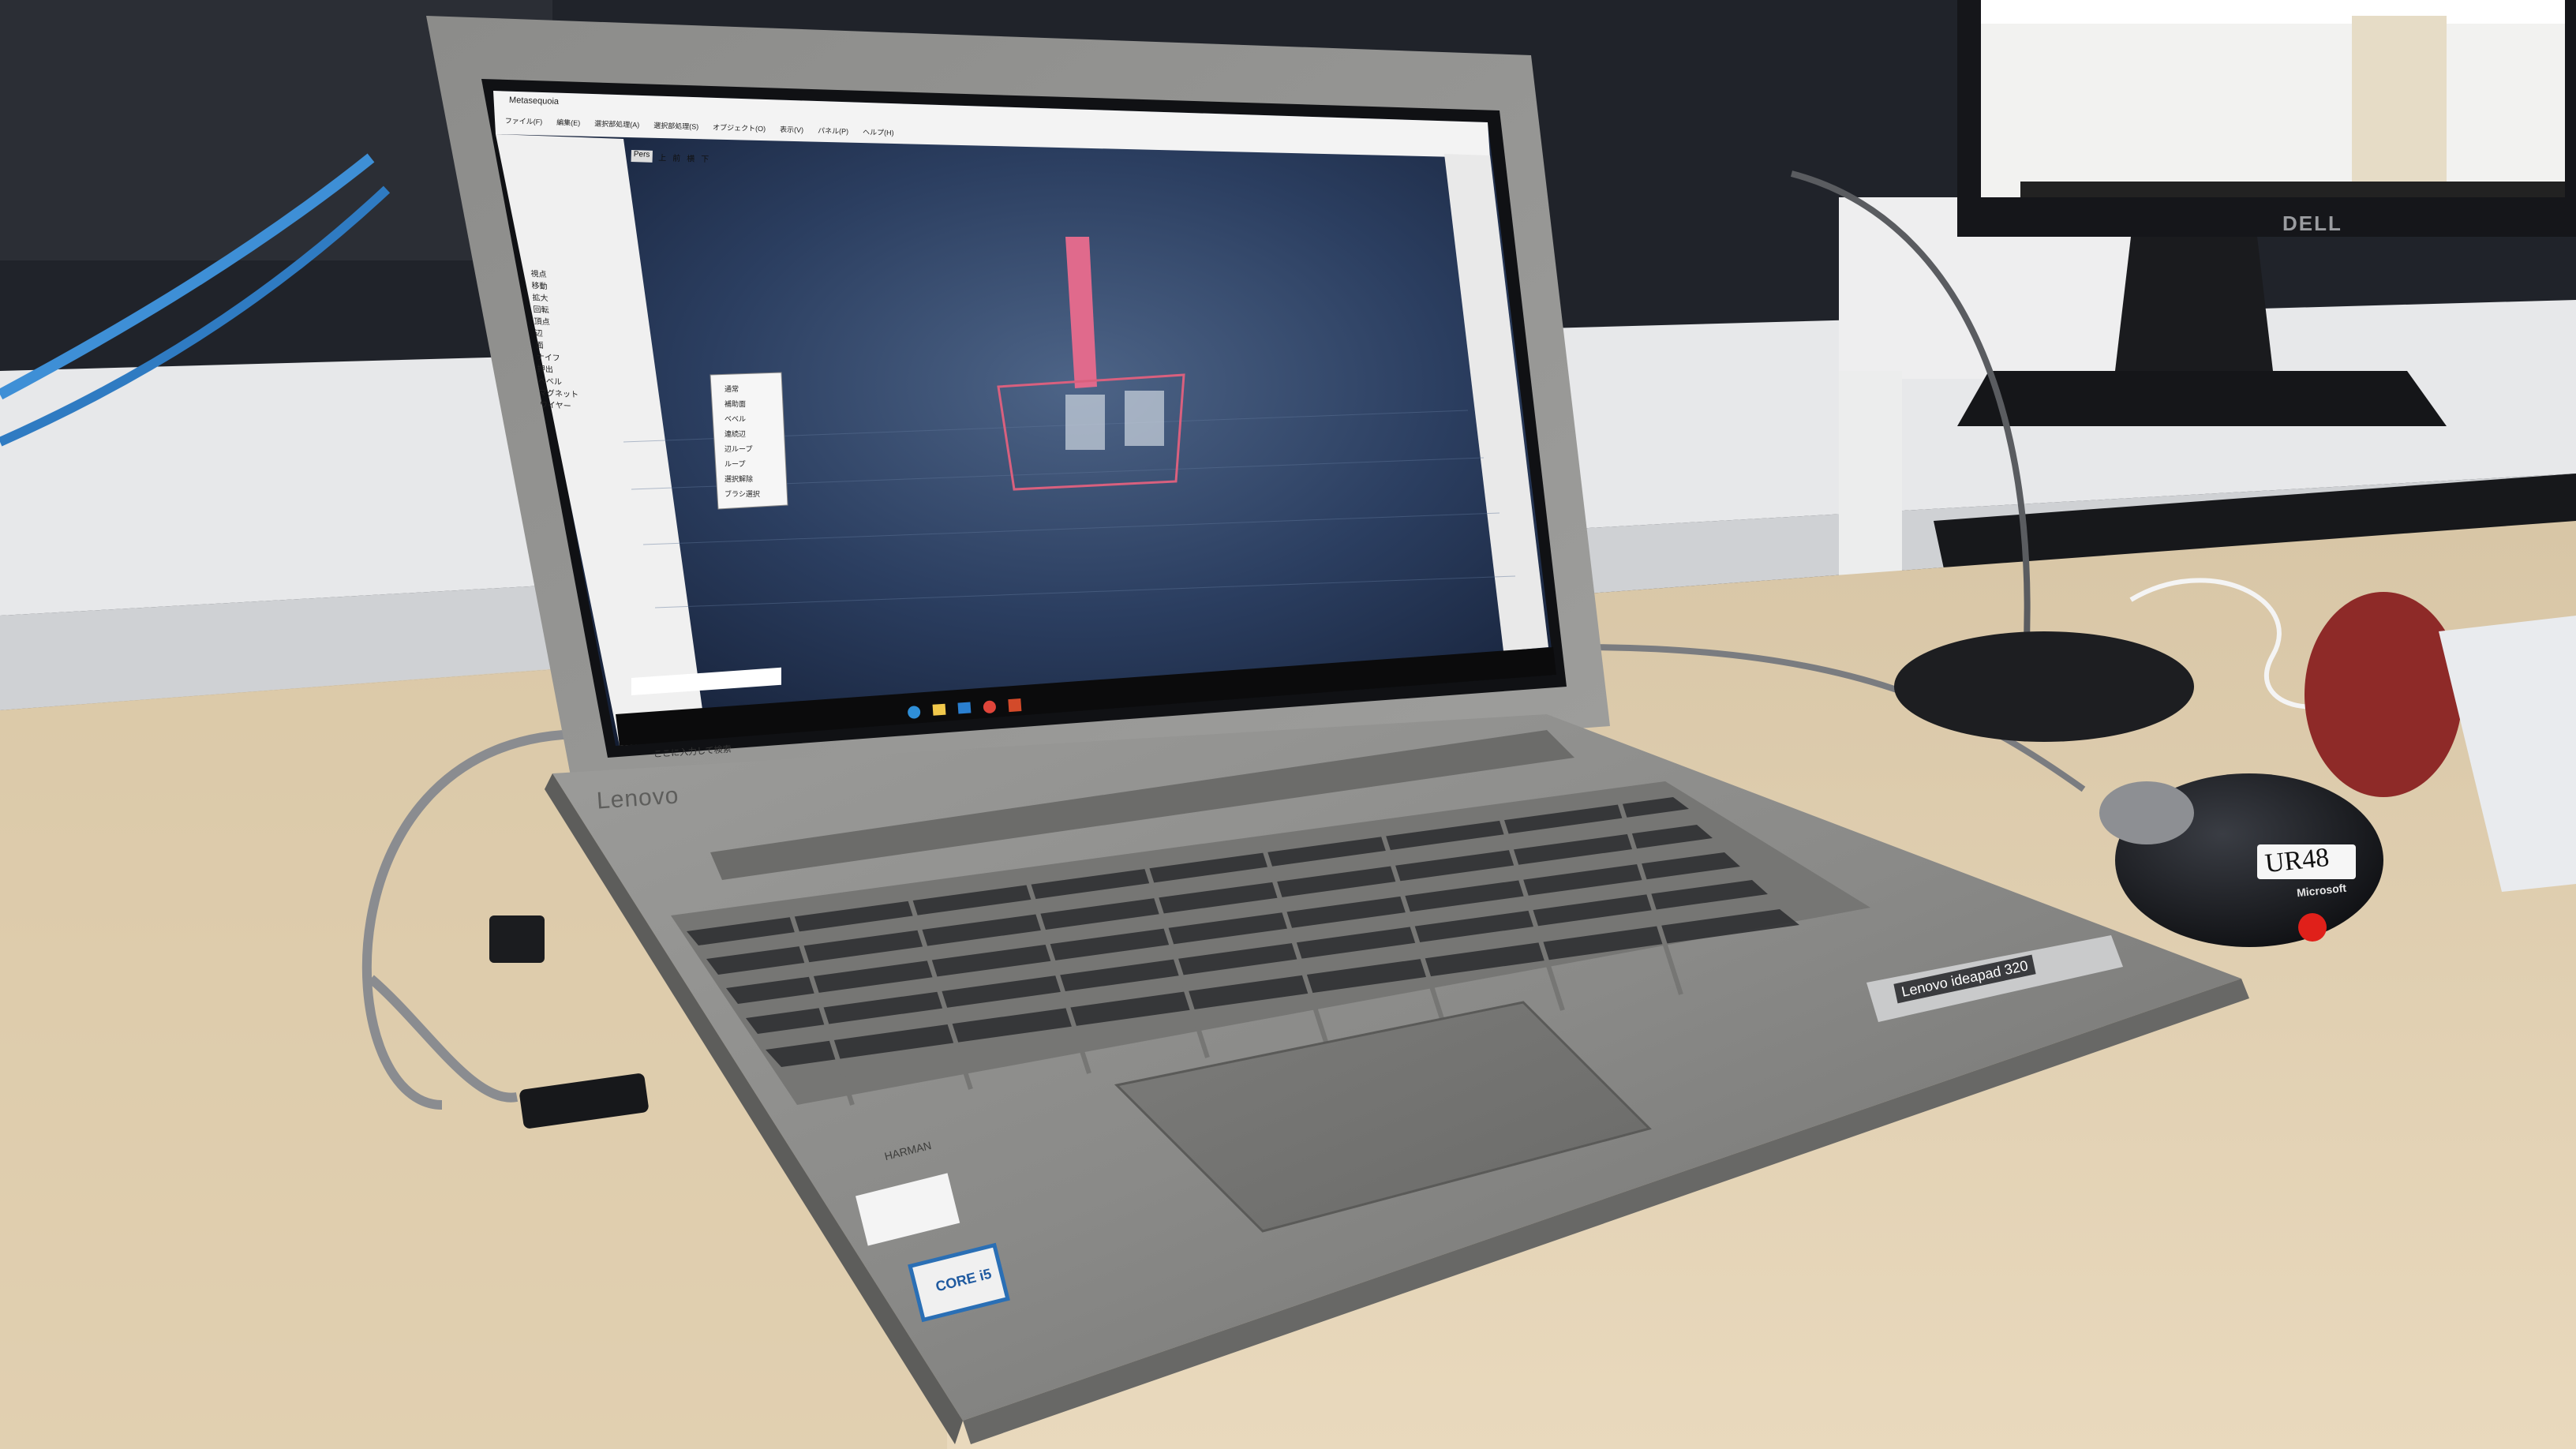 This screenshot has width=2576, height=1449. Describe the element at coordinates (964, 708) in the screenshot. I see `mail-icon` at that location.